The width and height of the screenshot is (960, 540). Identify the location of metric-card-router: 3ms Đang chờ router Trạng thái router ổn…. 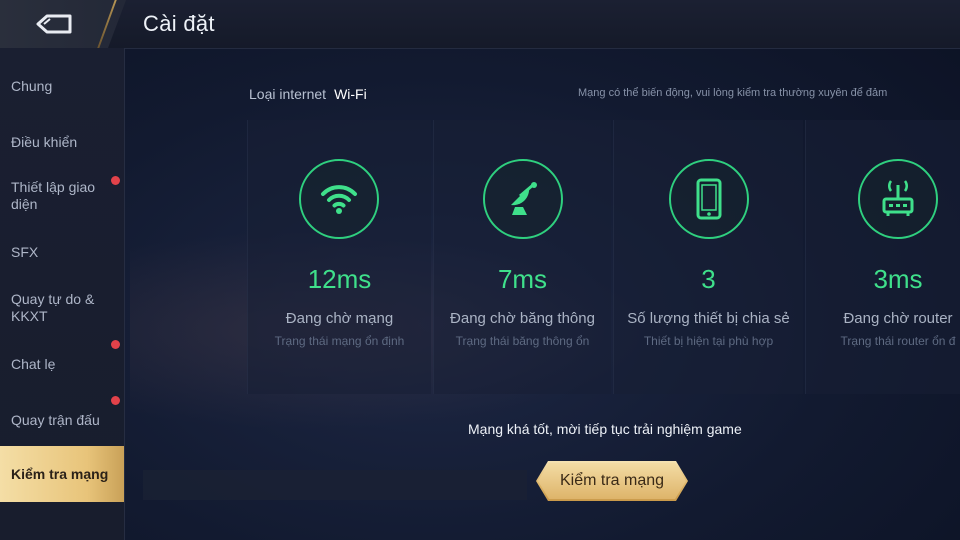
(882, 257).